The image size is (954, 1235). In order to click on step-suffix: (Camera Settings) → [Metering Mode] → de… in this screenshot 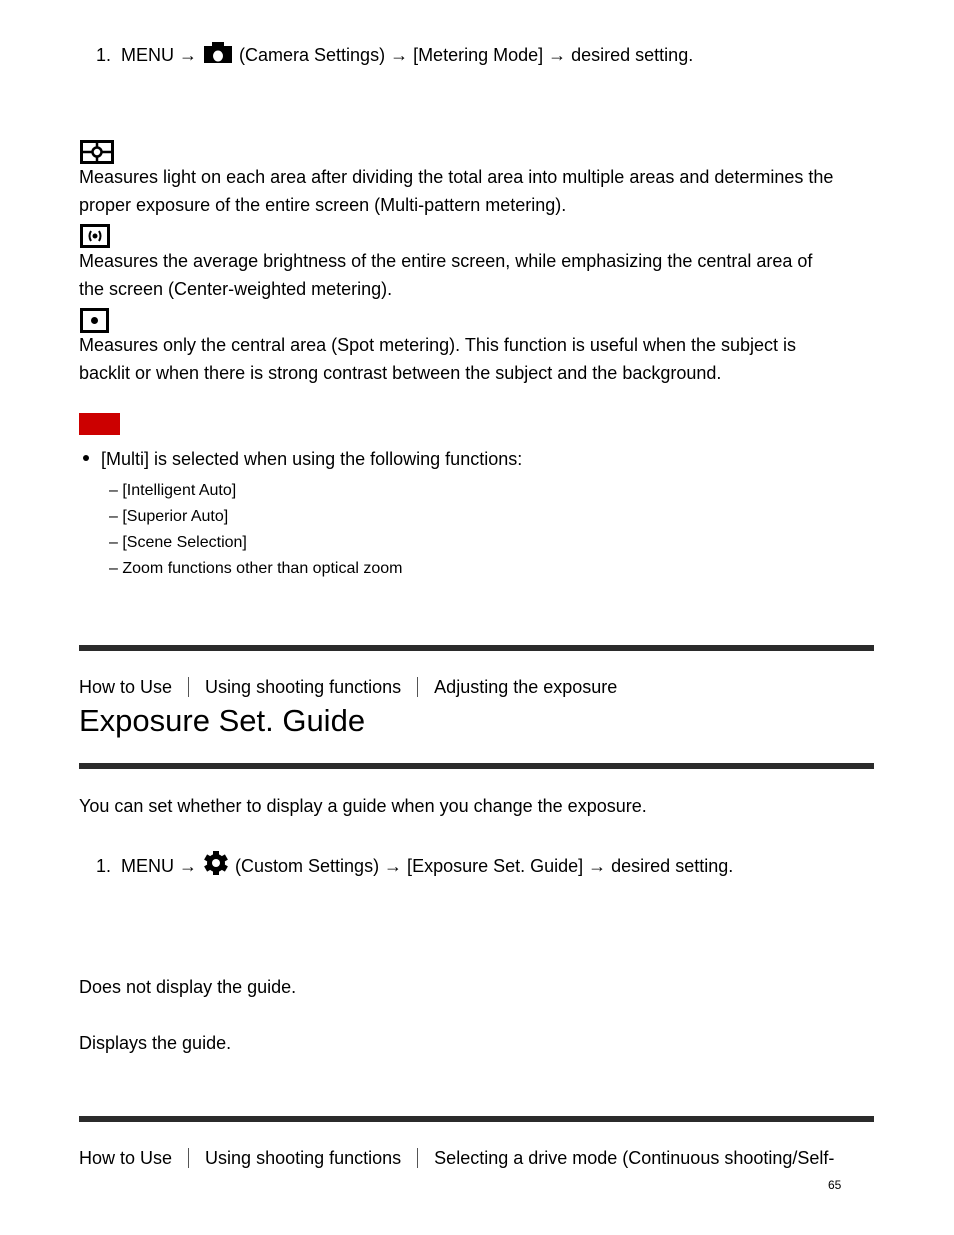, I will do `click(466, 54)`.